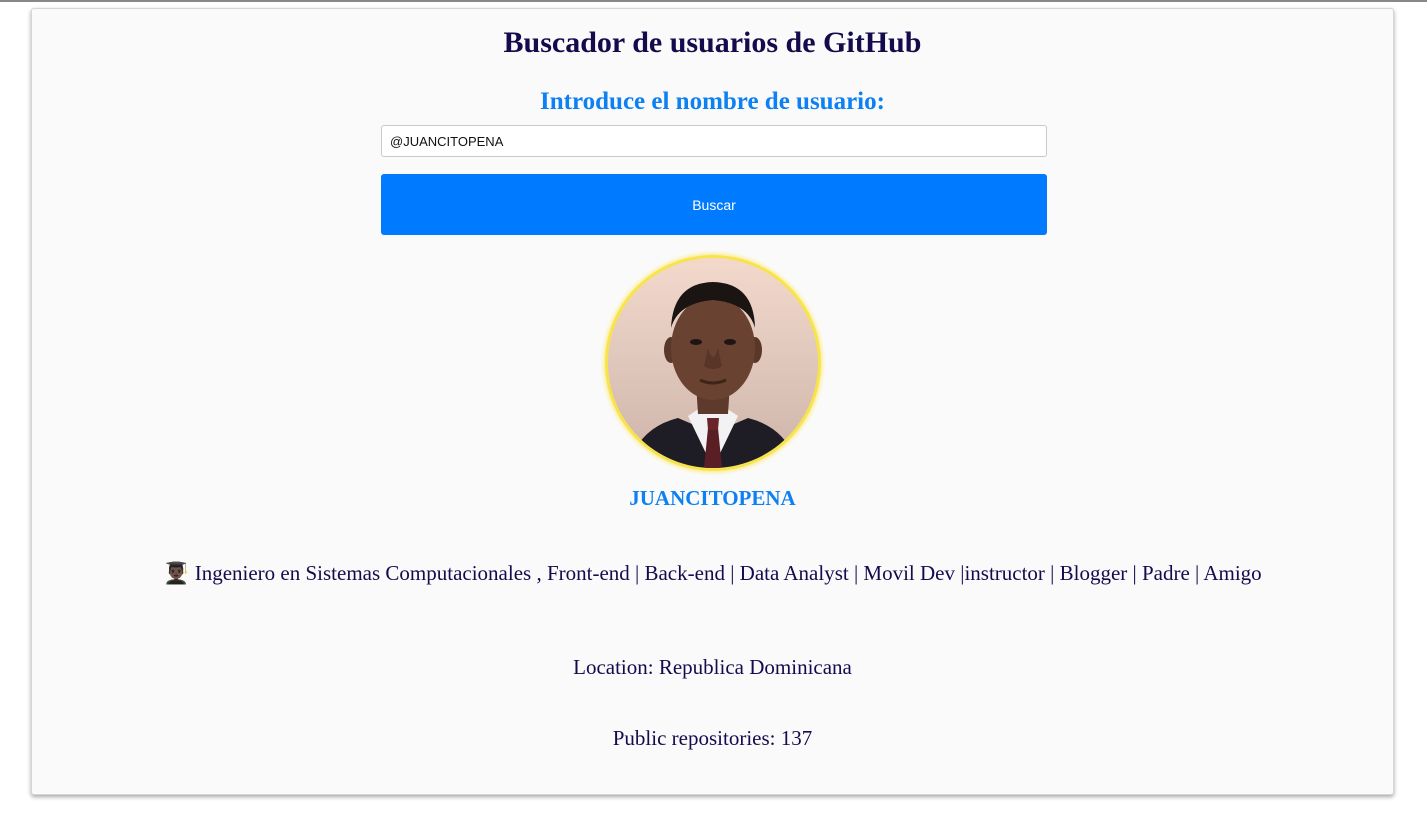 The width and height of the screenshot is (1427, 833). Describe the element at coordinates (712, 498) in the screenshot. I see `profile-username: JUANCITOPENA` at that location.